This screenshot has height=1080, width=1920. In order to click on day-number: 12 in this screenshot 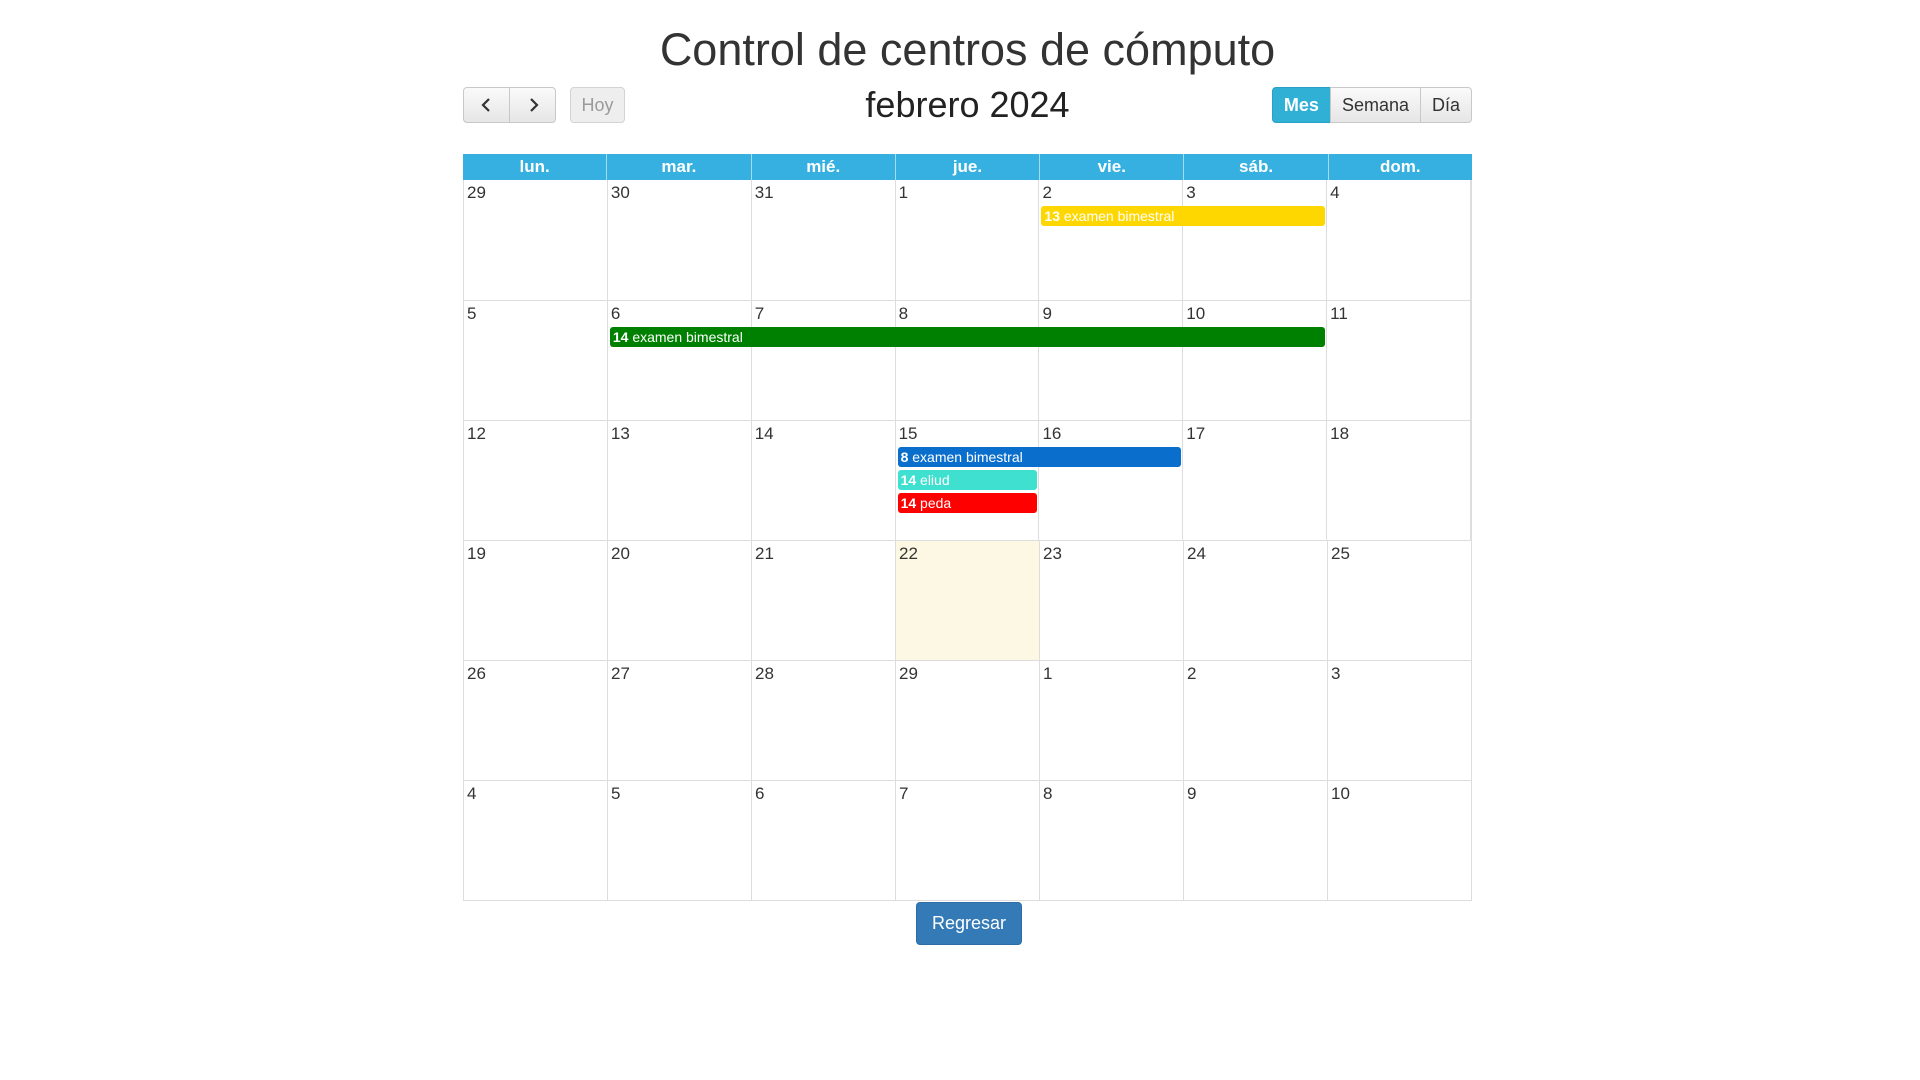, I will do `click(476, 433)`.